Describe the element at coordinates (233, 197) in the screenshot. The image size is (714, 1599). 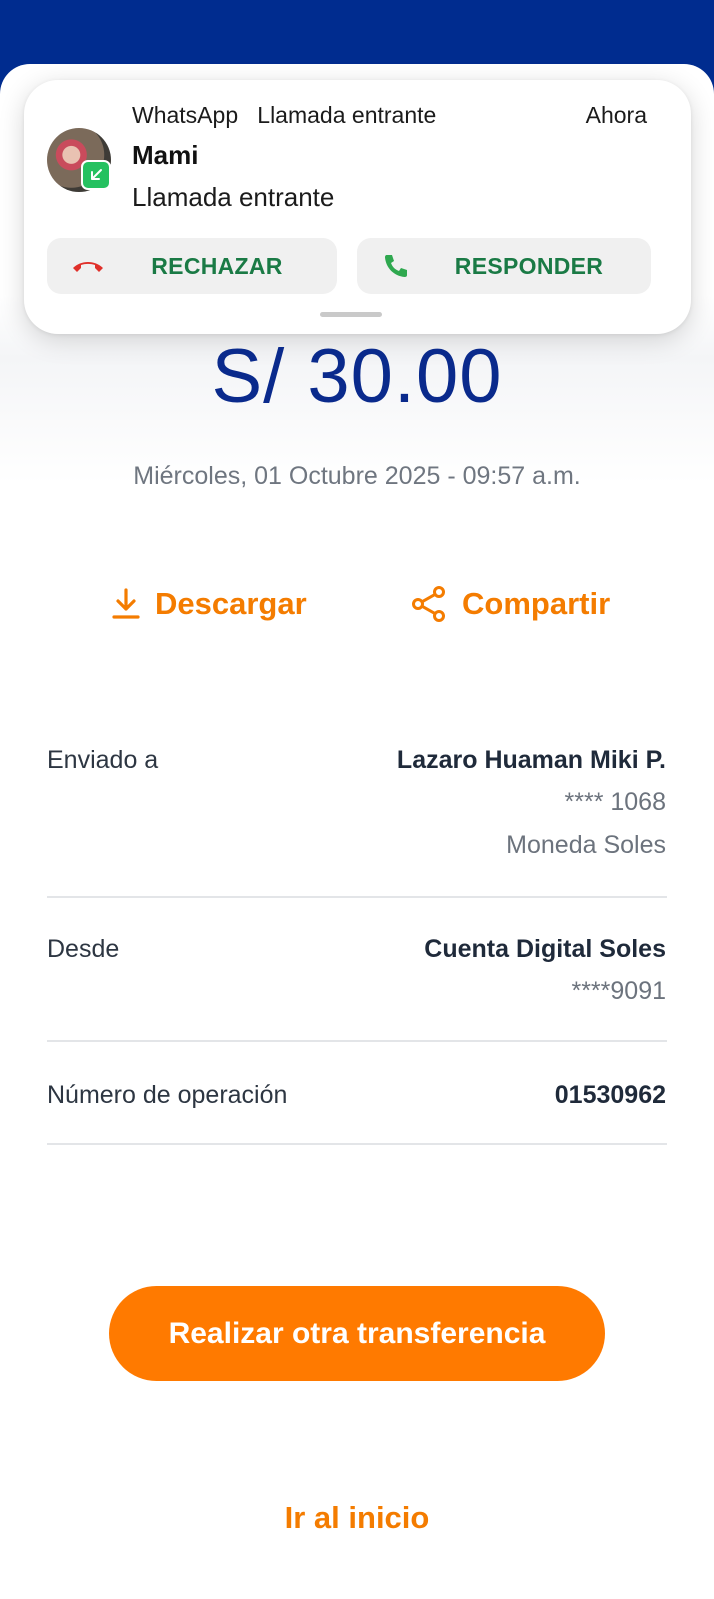
I see `notification-message: Llamada entrante` at that location.